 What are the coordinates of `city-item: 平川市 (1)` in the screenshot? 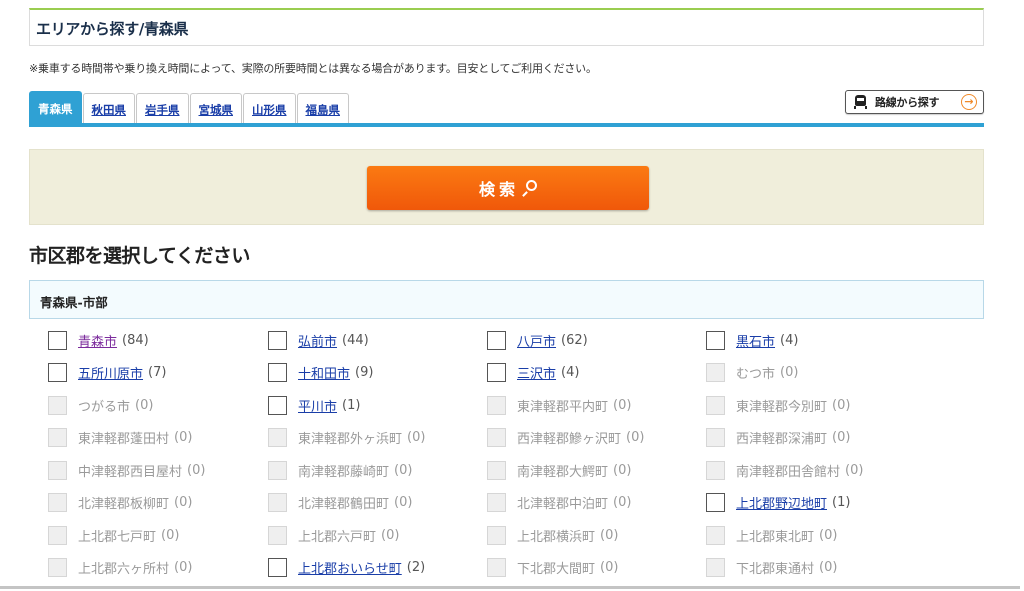 It's located at (314, 405).